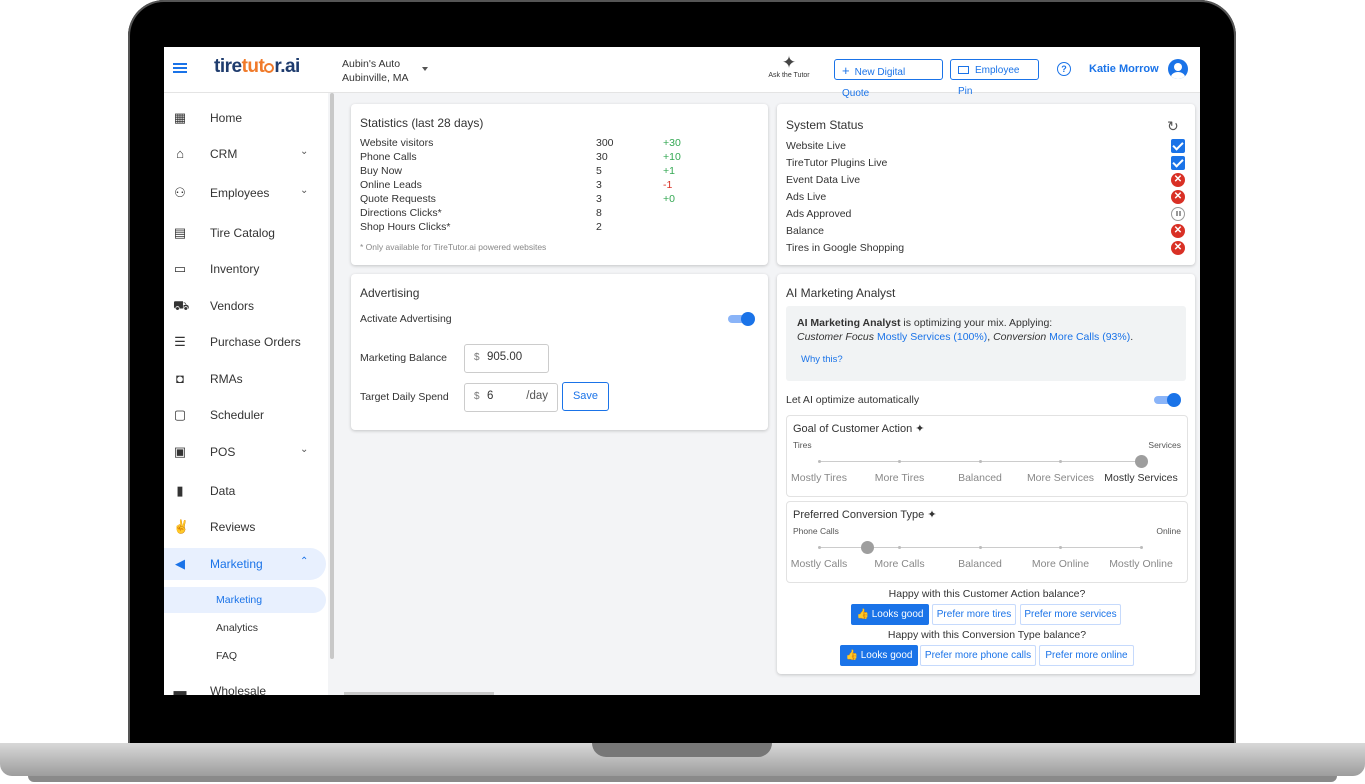  What do you see at coordinates (682, 779) in the screenshot?
I see `laptop-foot` at bounding box center [682, 779].